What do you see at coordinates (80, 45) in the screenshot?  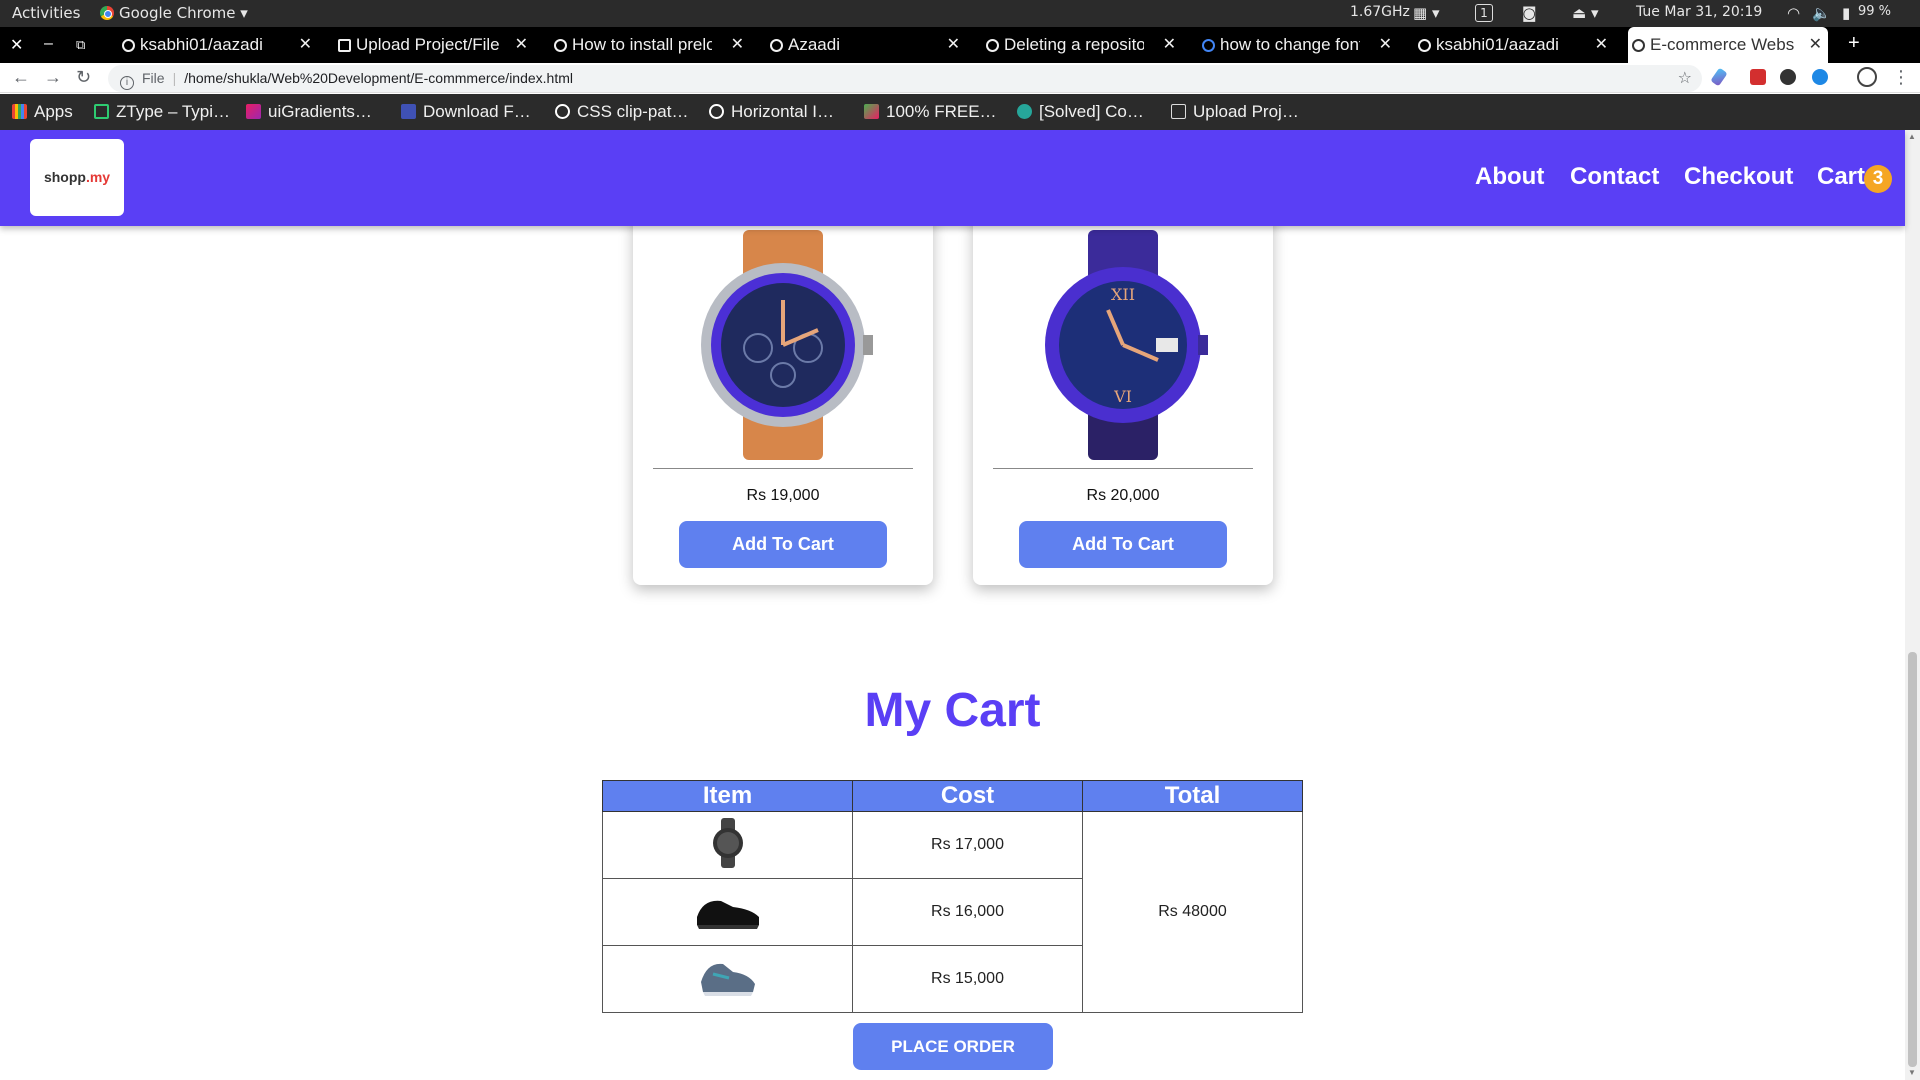 I see `restore-window-icon: ⧉` at bounding box center [80, 45].